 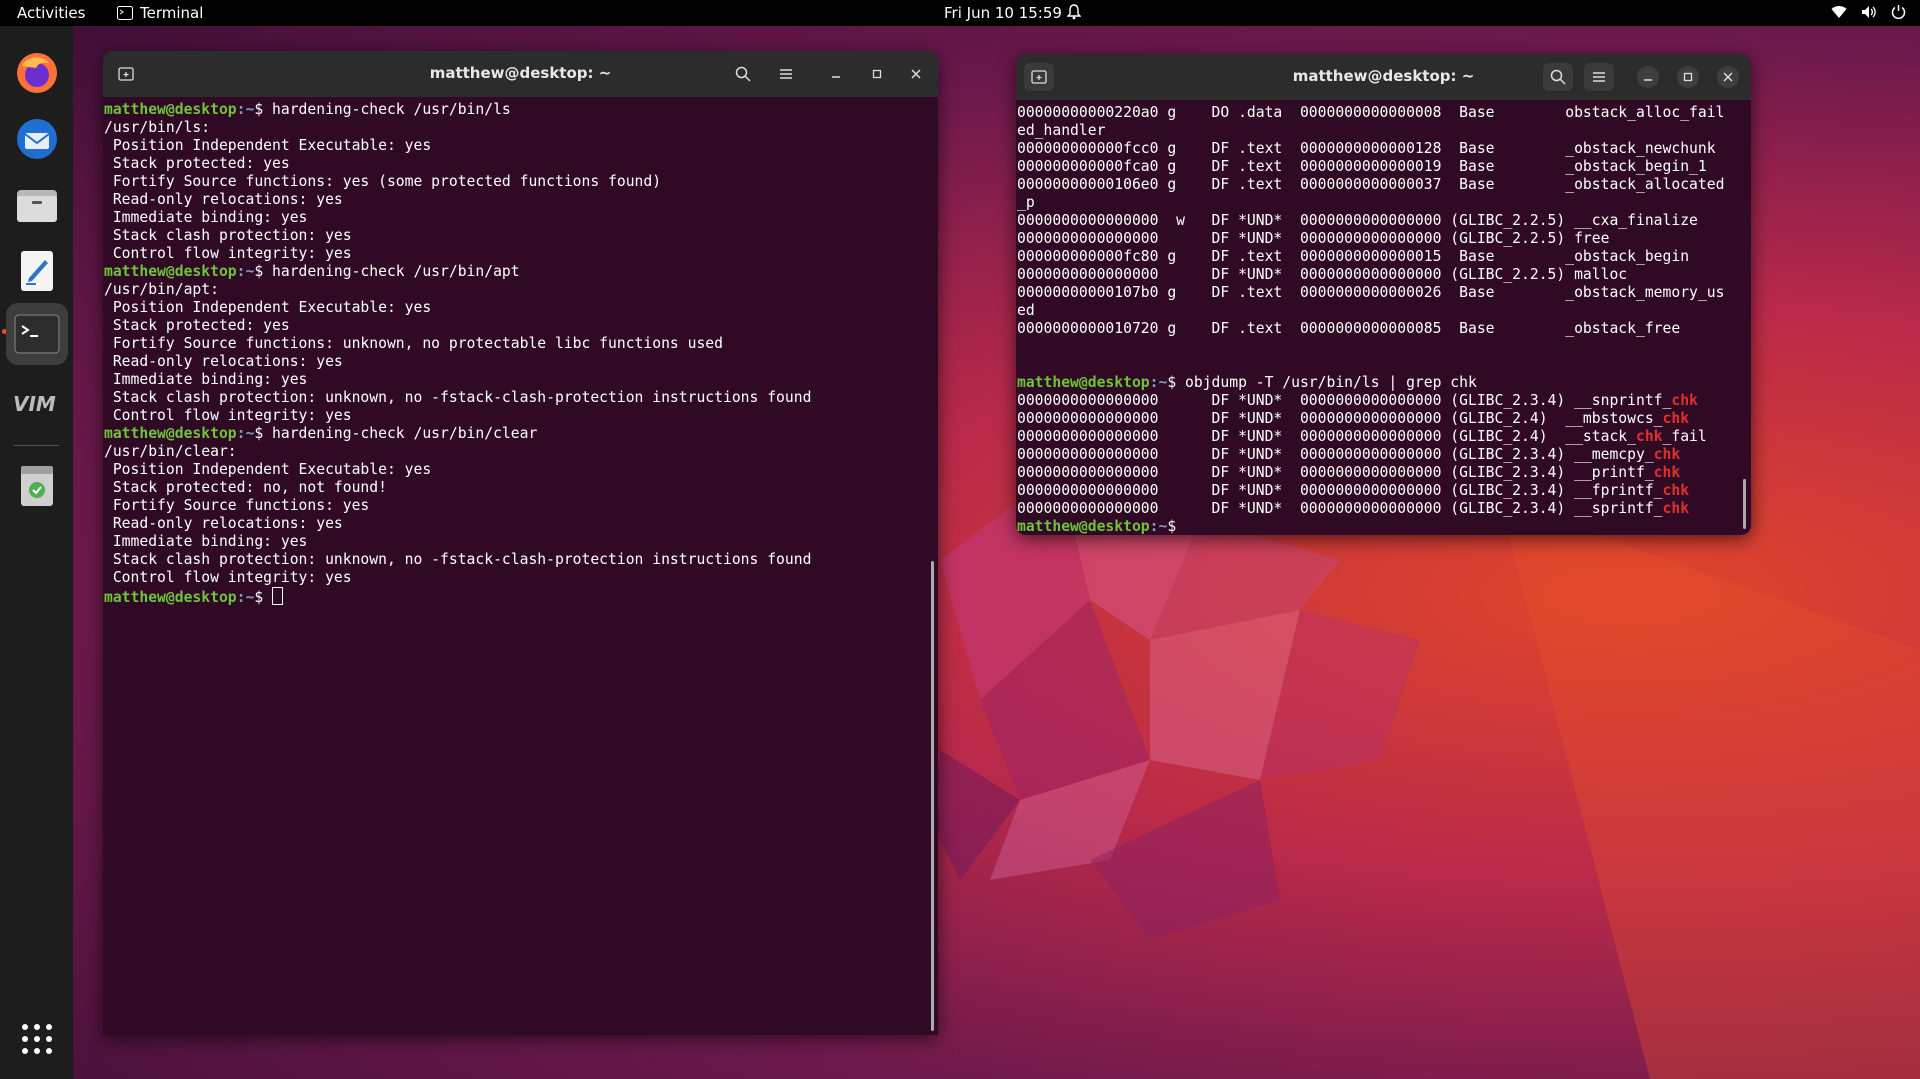 I want to click on app-name: Terminal, so click(x=172, y=13).